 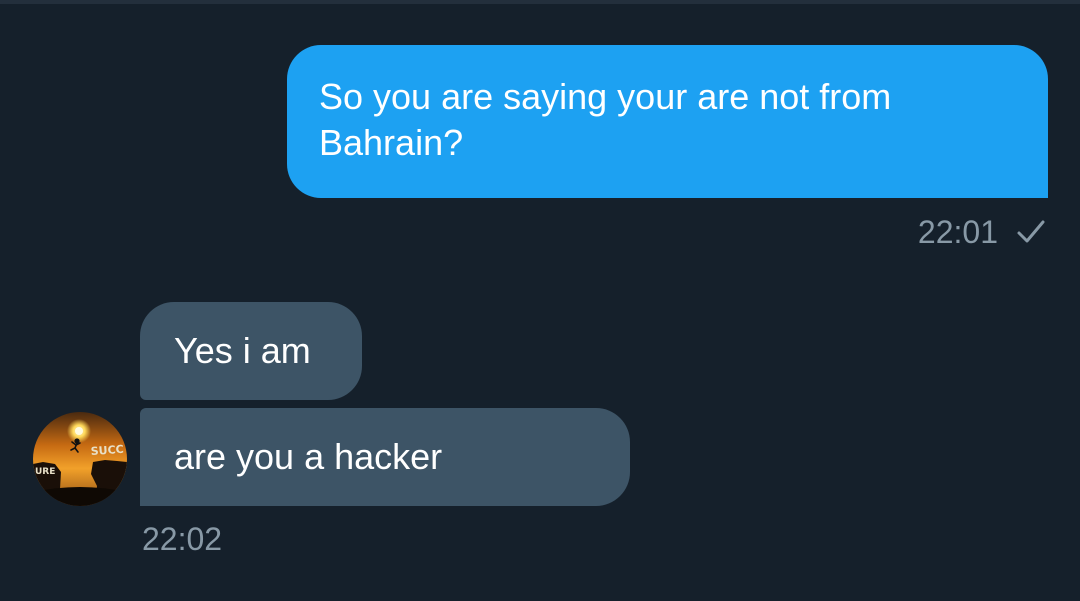 I want to click on avatar-text-left: URE, so click(x=45, y=472).